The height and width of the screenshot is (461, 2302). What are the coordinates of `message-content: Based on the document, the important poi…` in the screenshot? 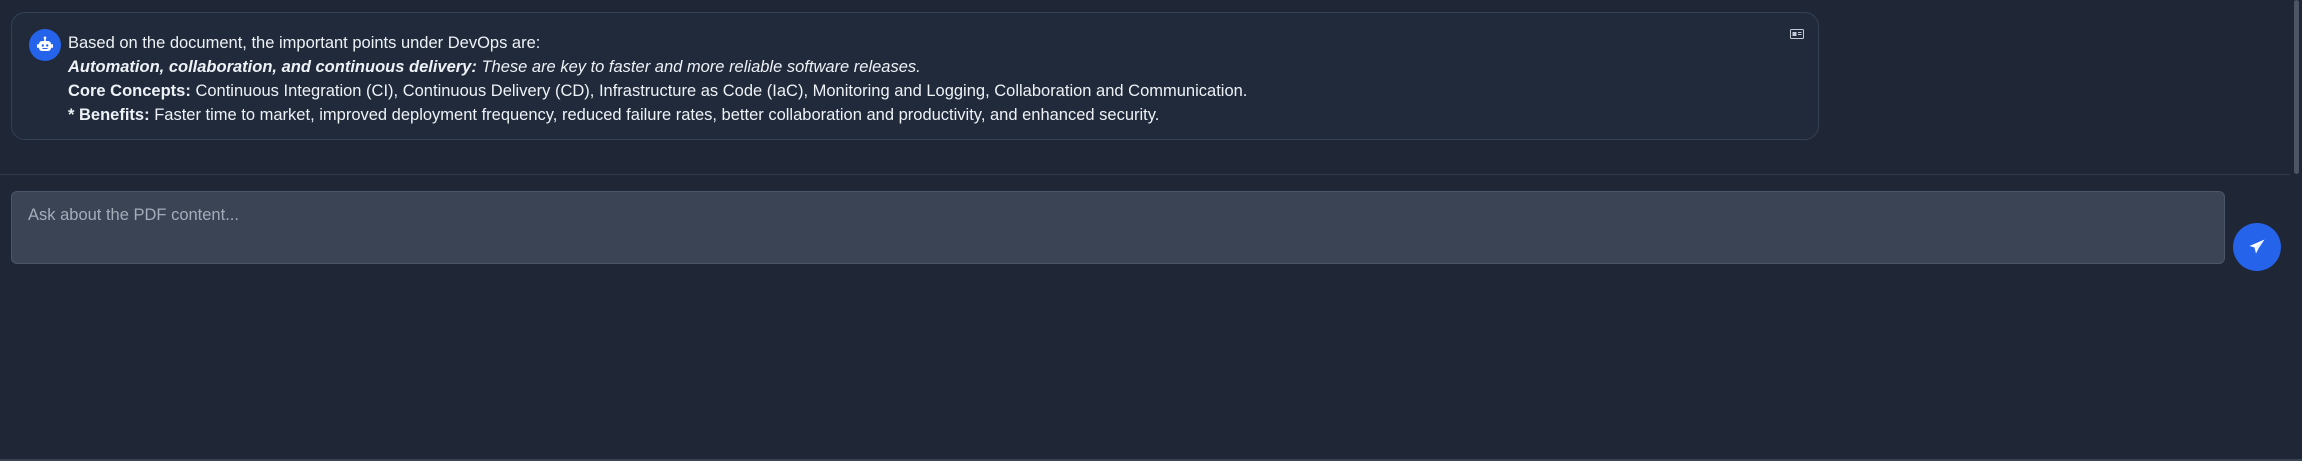 It's located at (657, 79).